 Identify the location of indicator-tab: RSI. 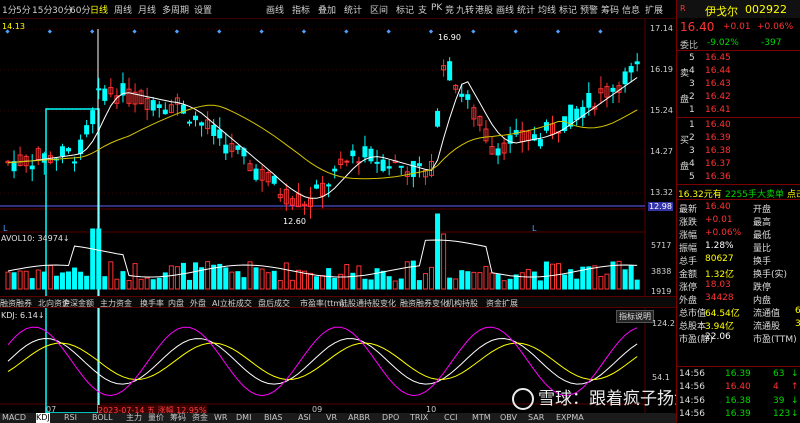
(70, 418).